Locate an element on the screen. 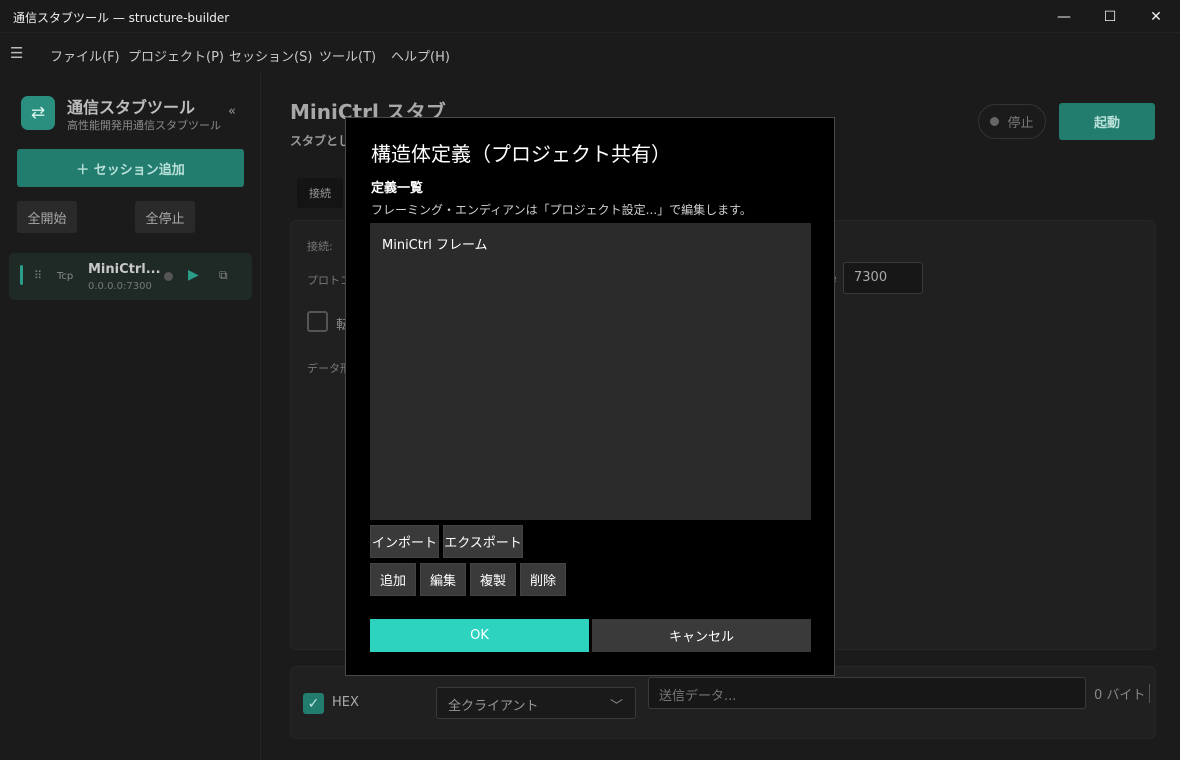 This screenshot has height=760, width=1180. collapse-sidebar-icon: « is located at coordinates (232, 111).